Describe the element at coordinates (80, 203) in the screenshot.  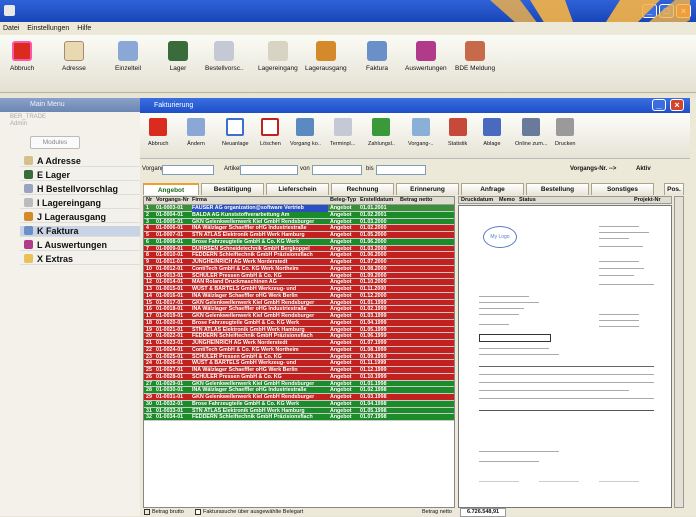
I see `sidebar-item-lagereingang: I Lagereingang` at that location.